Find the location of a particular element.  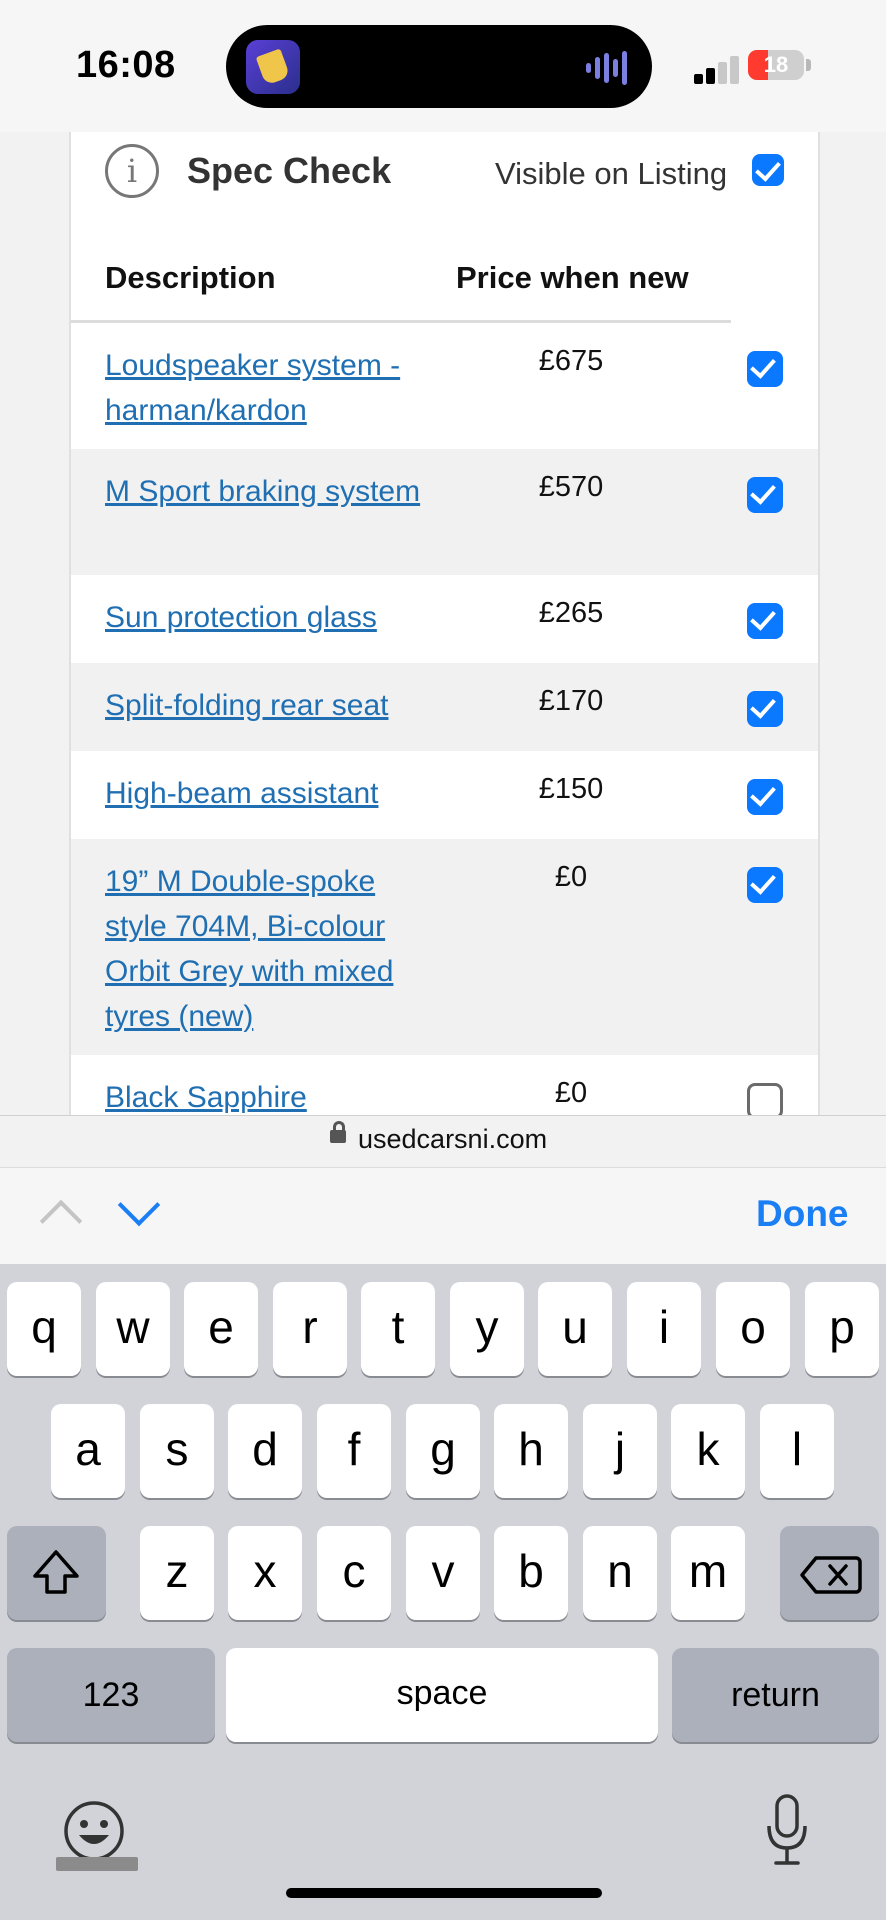

key: o is located at coordinates (753, 1329).